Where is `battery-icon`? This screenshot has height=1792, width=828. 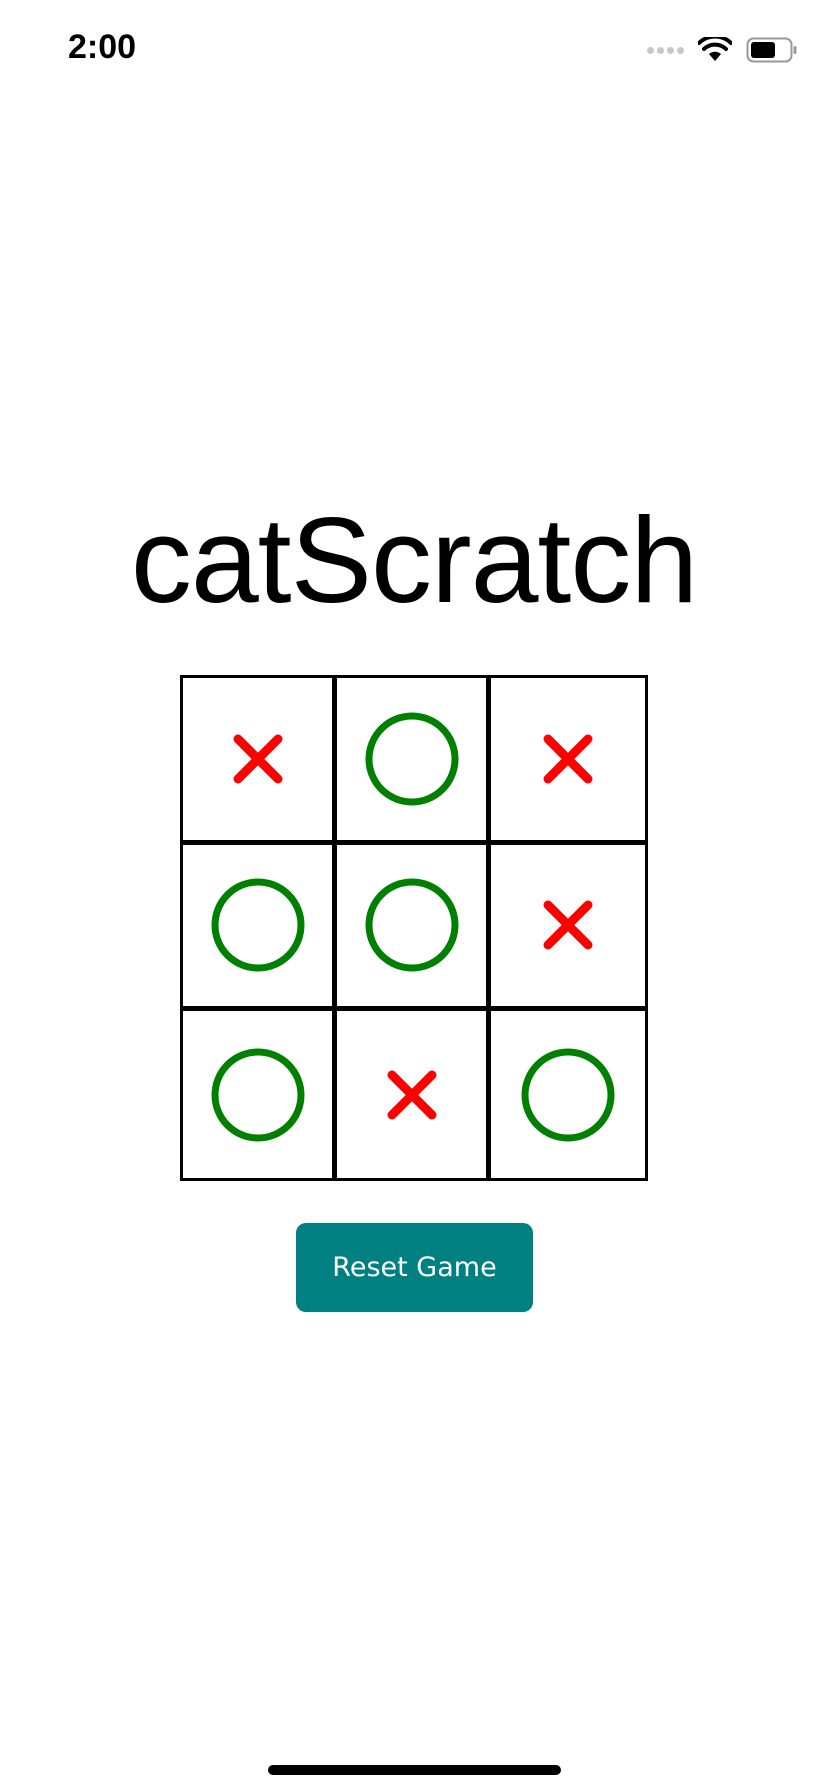
battery-icon is located at coordinates (771, 50).